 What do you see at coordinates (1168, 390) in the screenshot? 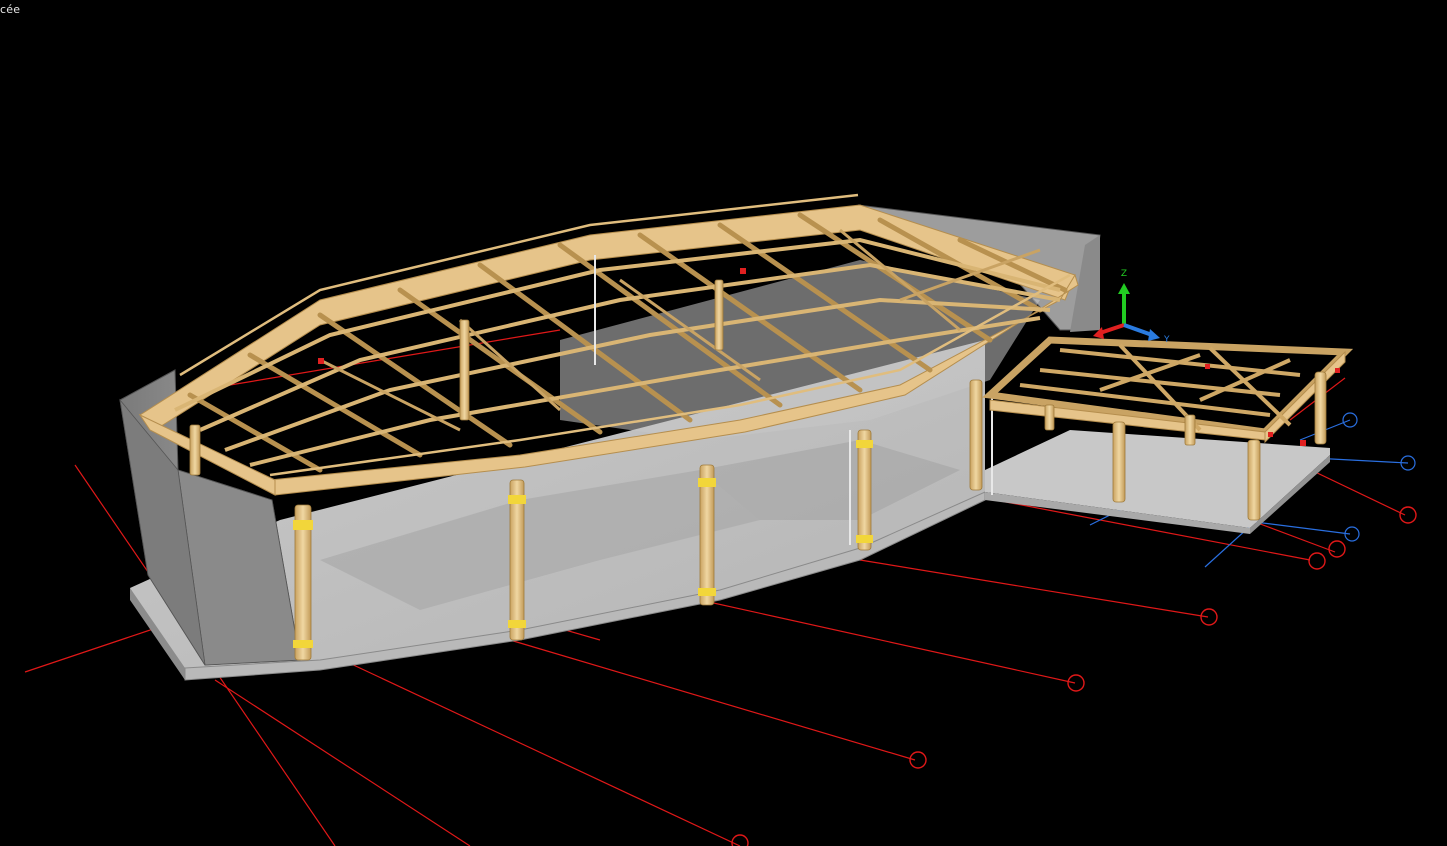
I see `annex-roof` at bounding box center [1168, 390].